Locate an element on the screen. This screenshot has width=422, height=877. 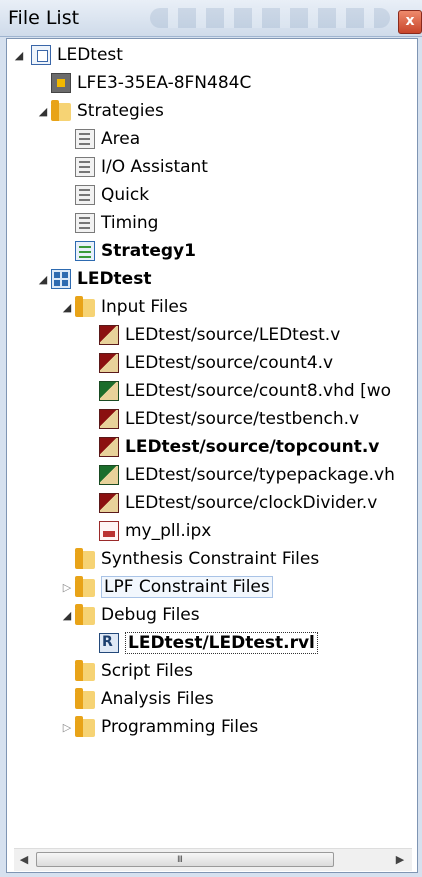
tree-item-label: Strategy1 is located at coordinates (148, 251).